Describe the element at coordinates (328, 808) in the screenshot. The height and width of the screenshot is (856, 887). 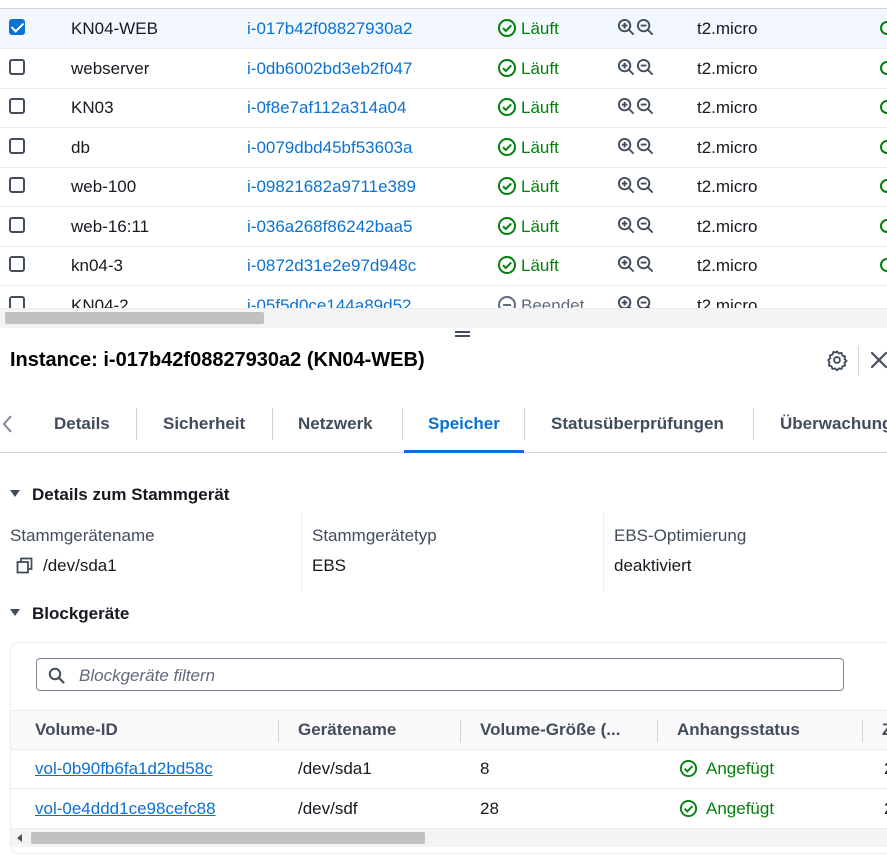
I see `device-name: /dev/sdf` at that location.